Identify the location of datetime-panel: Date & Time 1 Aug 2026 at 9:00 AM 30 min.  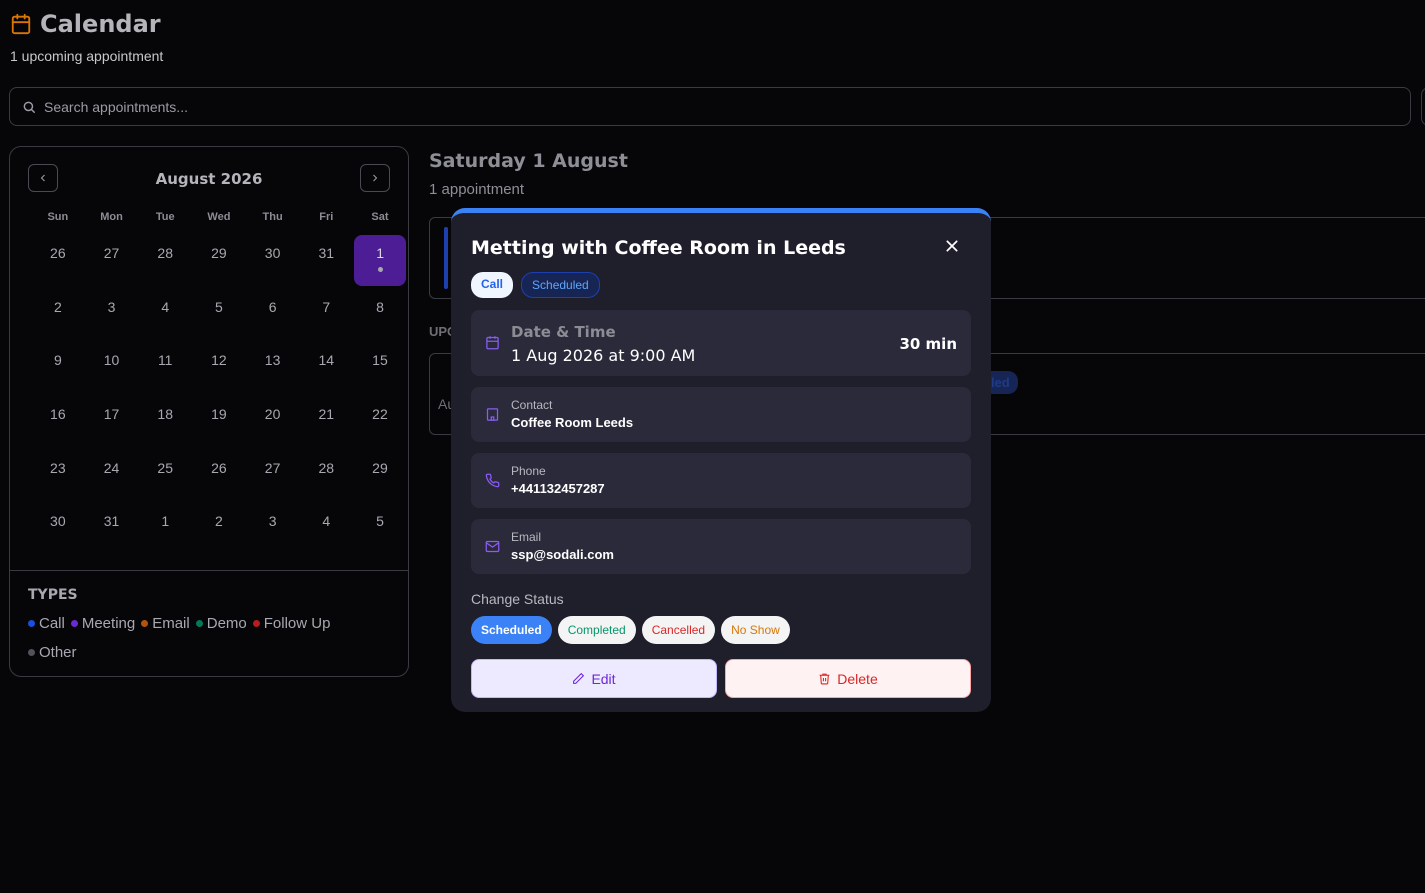
(721, 343).